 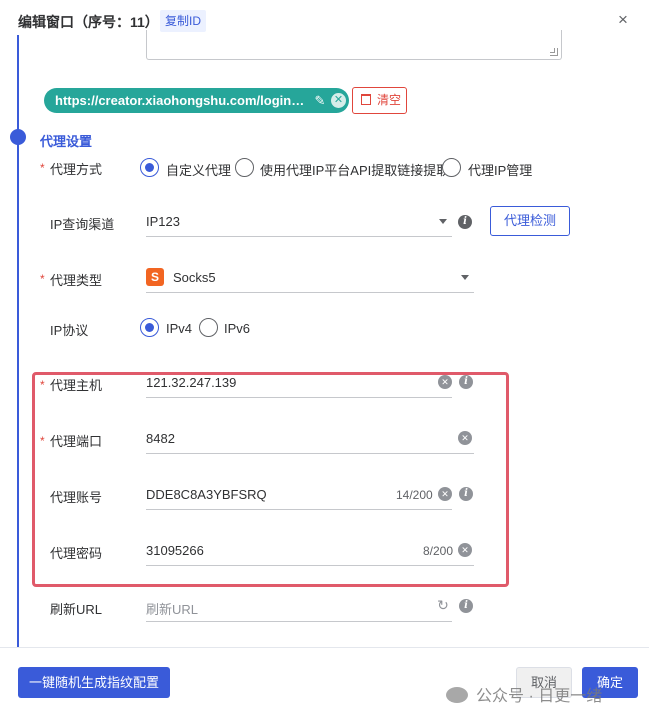 What do you see at coordinates (237, 328) in the screenshot?
I see `radio-ipv6-label: IPv6` at bounding box center [237, 328].